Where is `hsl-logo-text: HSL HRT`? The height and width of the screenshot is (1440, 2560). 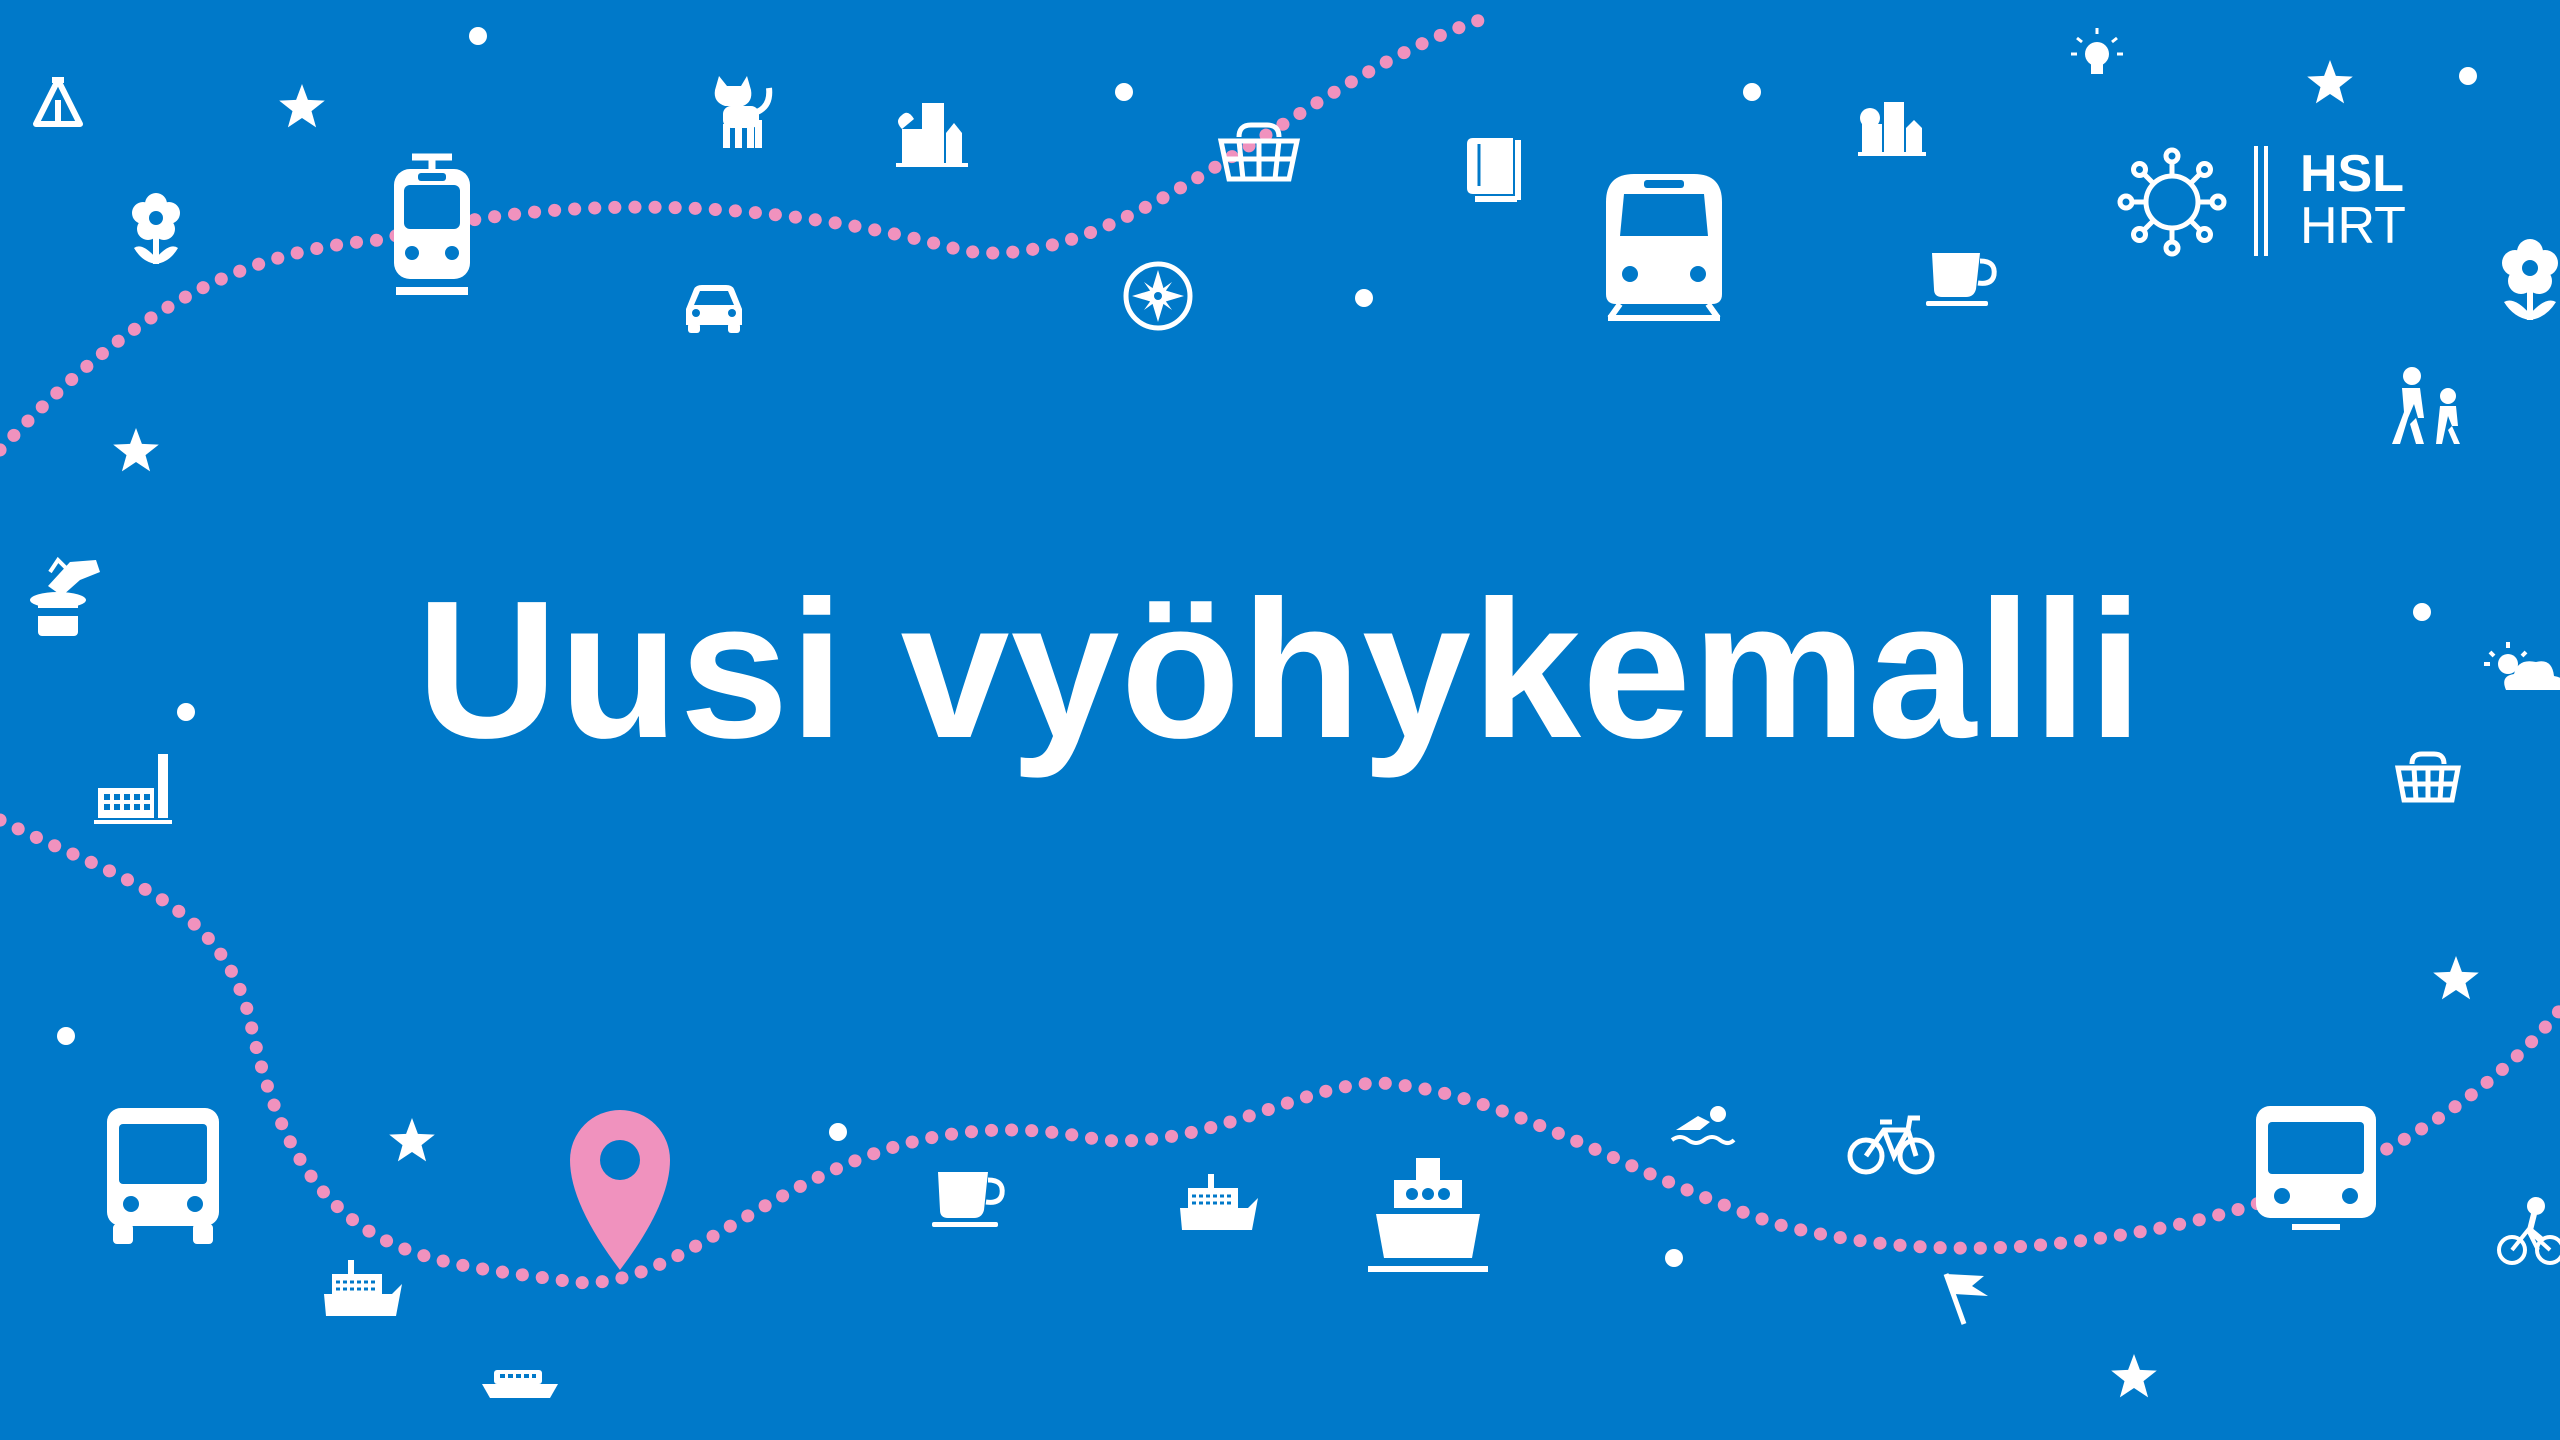
hsl-logo-text: HSL HRT is located at coordinates (2353, 200).